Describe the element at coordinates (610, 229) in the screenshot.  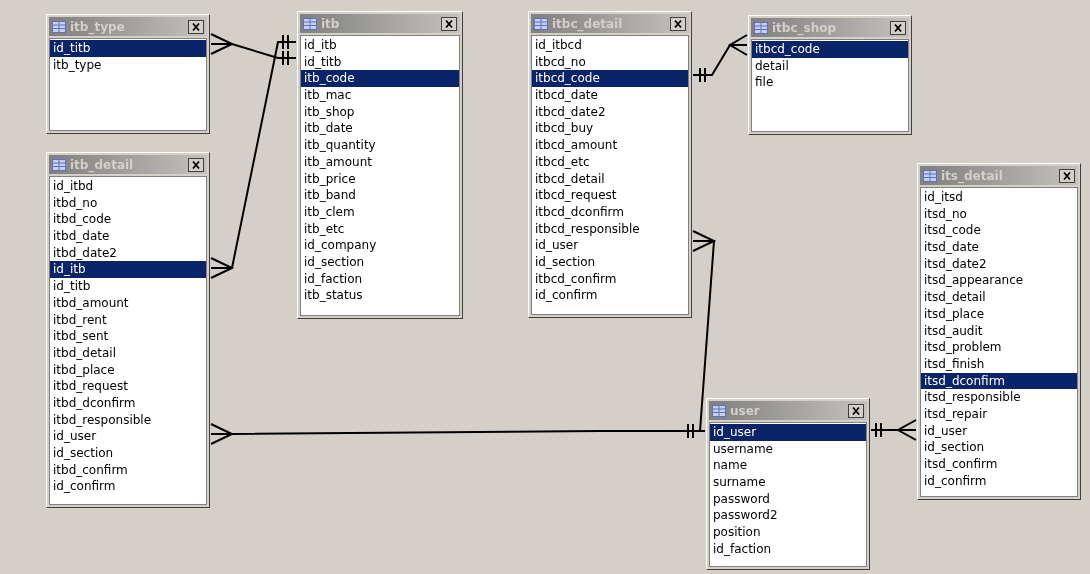
I see `field-item: itbcd_responsible` at that location.